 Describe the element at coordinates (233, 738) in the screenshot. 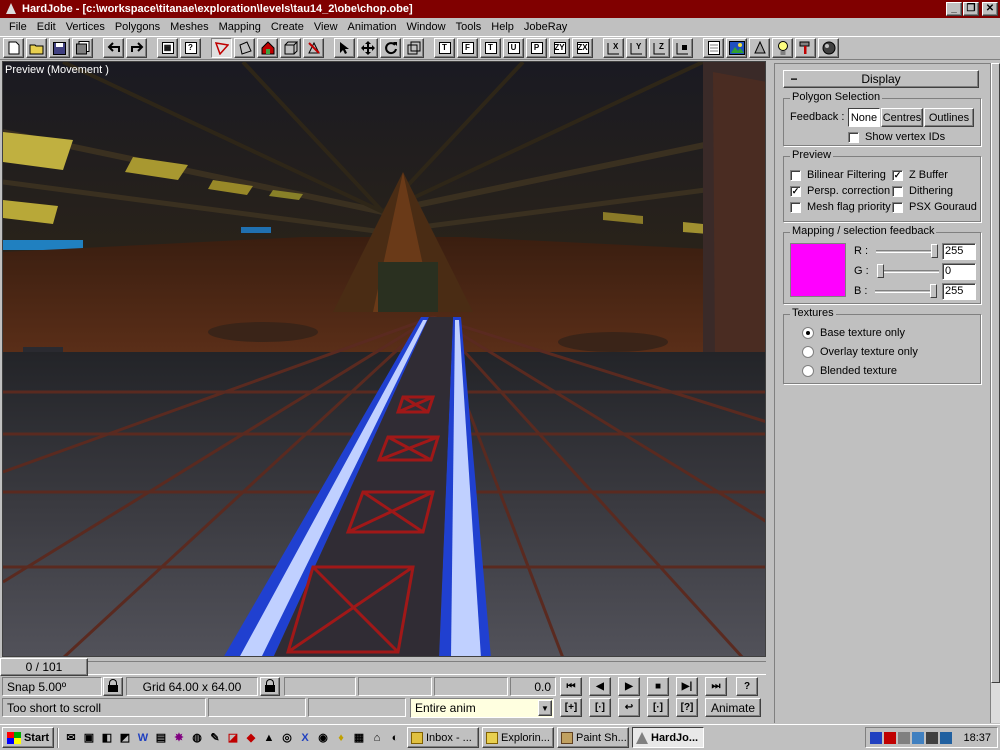

I see `quicklaunch-app-icon: ◪` at that location.